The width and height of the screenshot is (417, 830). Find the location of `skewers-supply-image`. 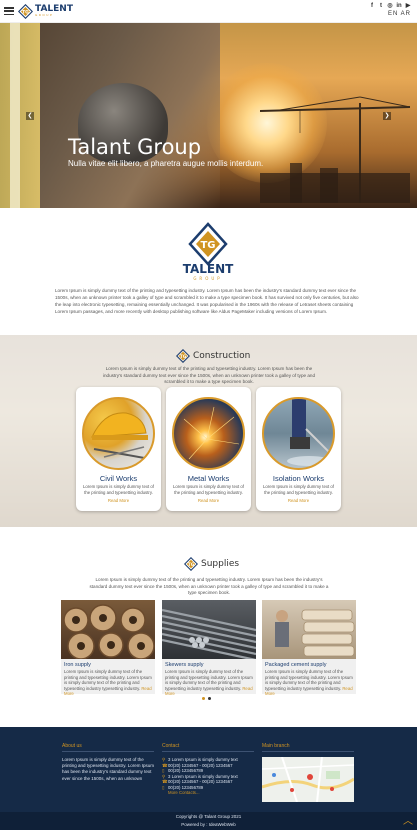

skewers-supply-image is located at coordinates (209, 629).